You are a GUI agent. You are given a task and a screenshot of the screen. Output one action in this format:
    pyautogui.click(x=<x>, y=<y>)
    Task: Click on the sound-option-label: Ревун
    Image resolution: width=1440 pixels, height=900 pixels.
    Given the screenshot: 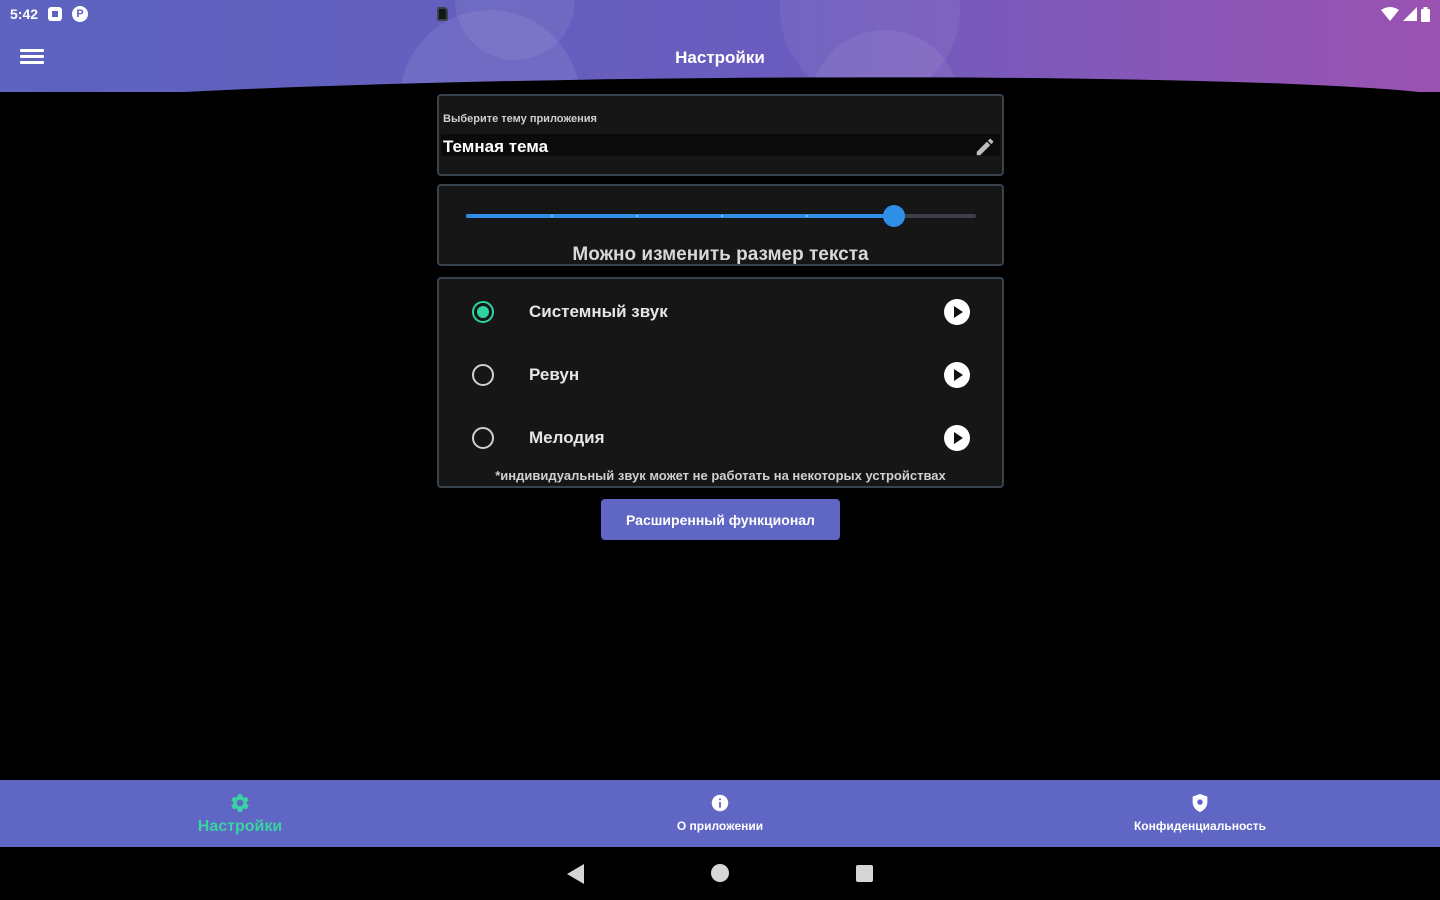 What is the action you would take?
    pyautogui.click(x=554, y=374)
    